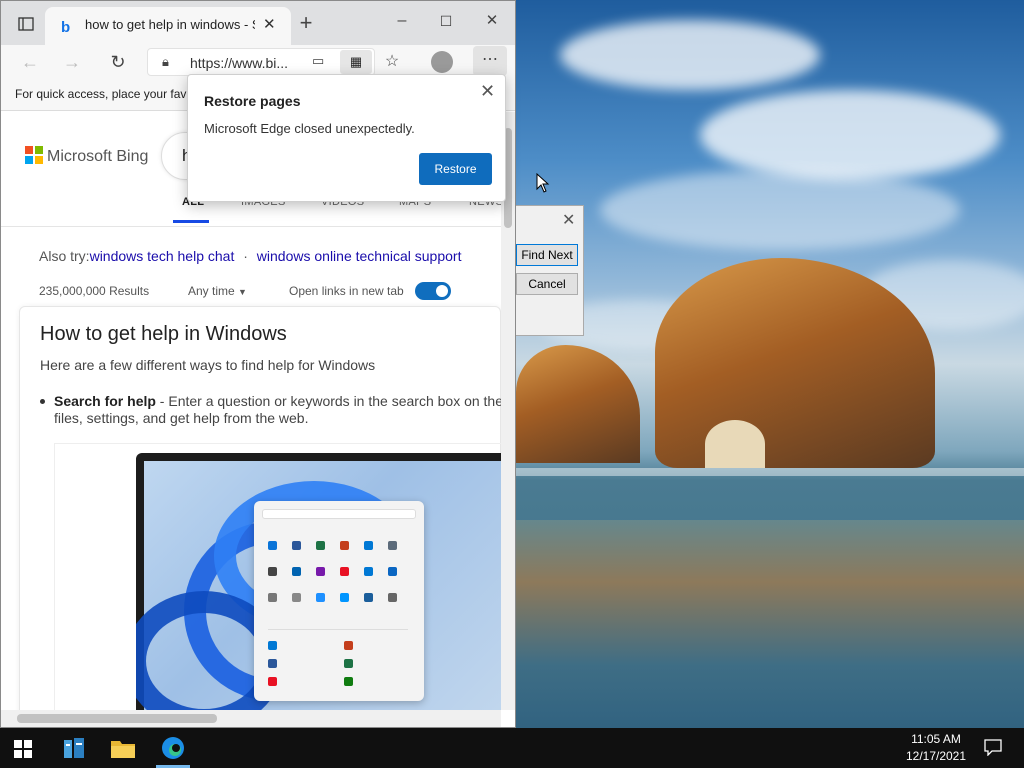  What do you see at coordinates (242, 292) in the screenshot?
I see `chevron-down-icon: ▼` at bounding box center [242, 292].